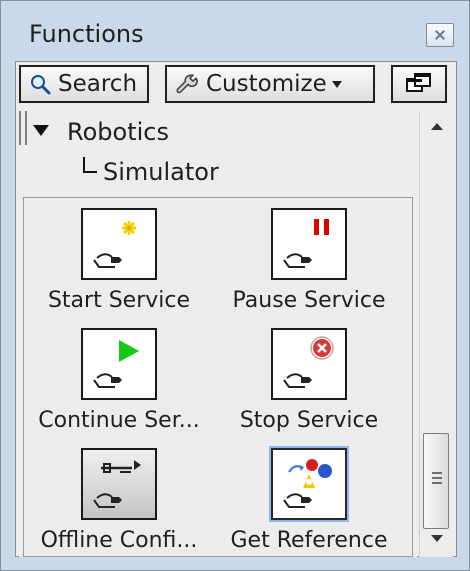  I want to click on stop-service-tile, so click(309, 364).